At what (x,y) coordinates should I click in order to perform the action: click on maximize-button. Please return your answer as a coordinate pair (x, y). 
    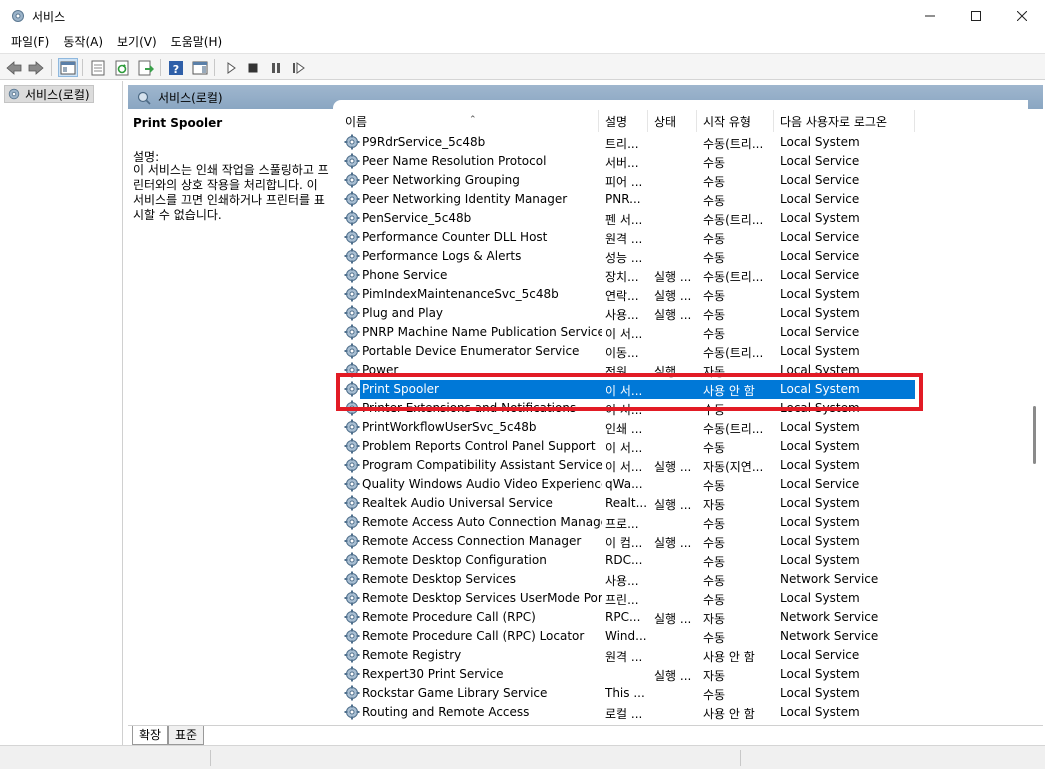
    Looking at the image, I should click on (976, 16).